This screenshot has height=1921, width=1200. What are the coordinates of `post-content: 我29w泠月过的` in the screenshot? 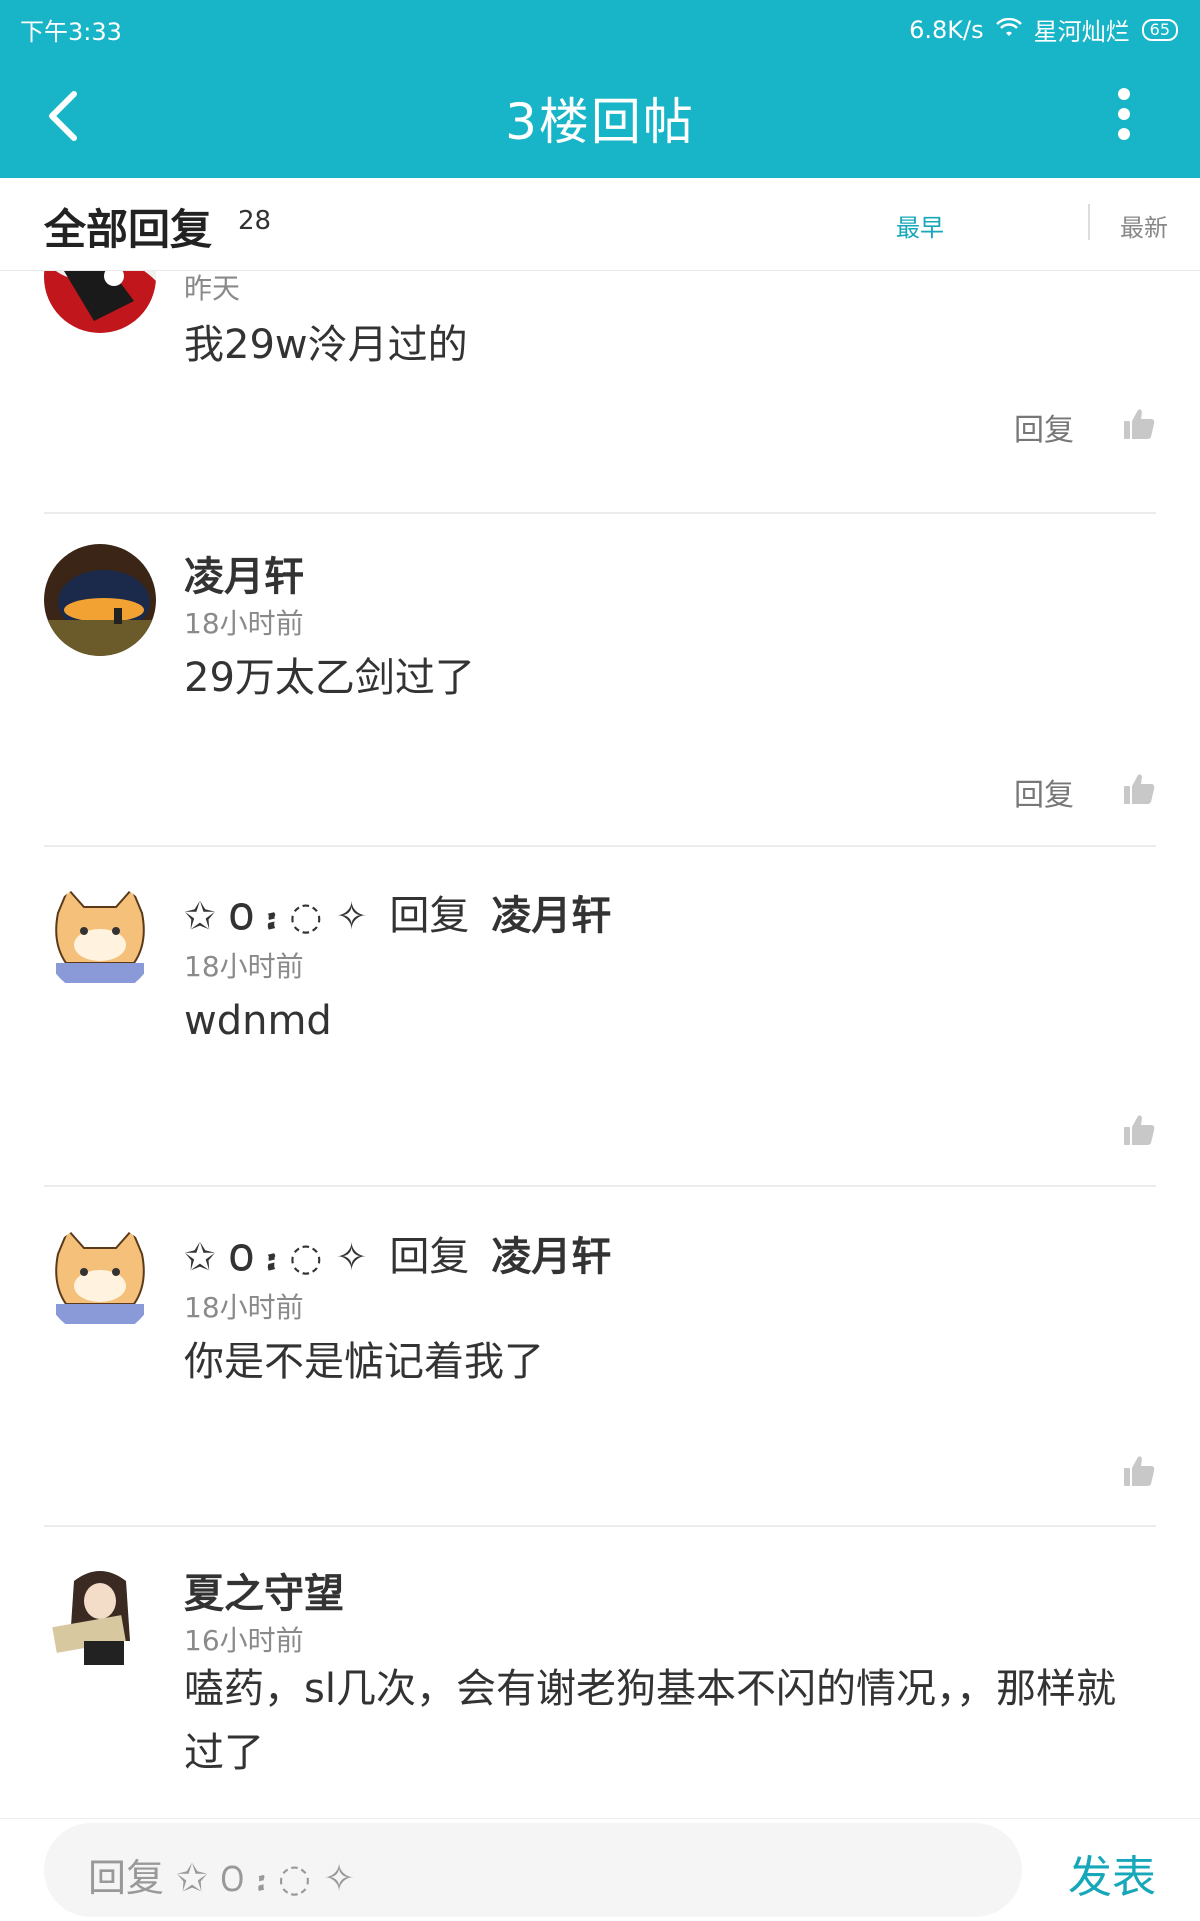 It's located at (326, 345).